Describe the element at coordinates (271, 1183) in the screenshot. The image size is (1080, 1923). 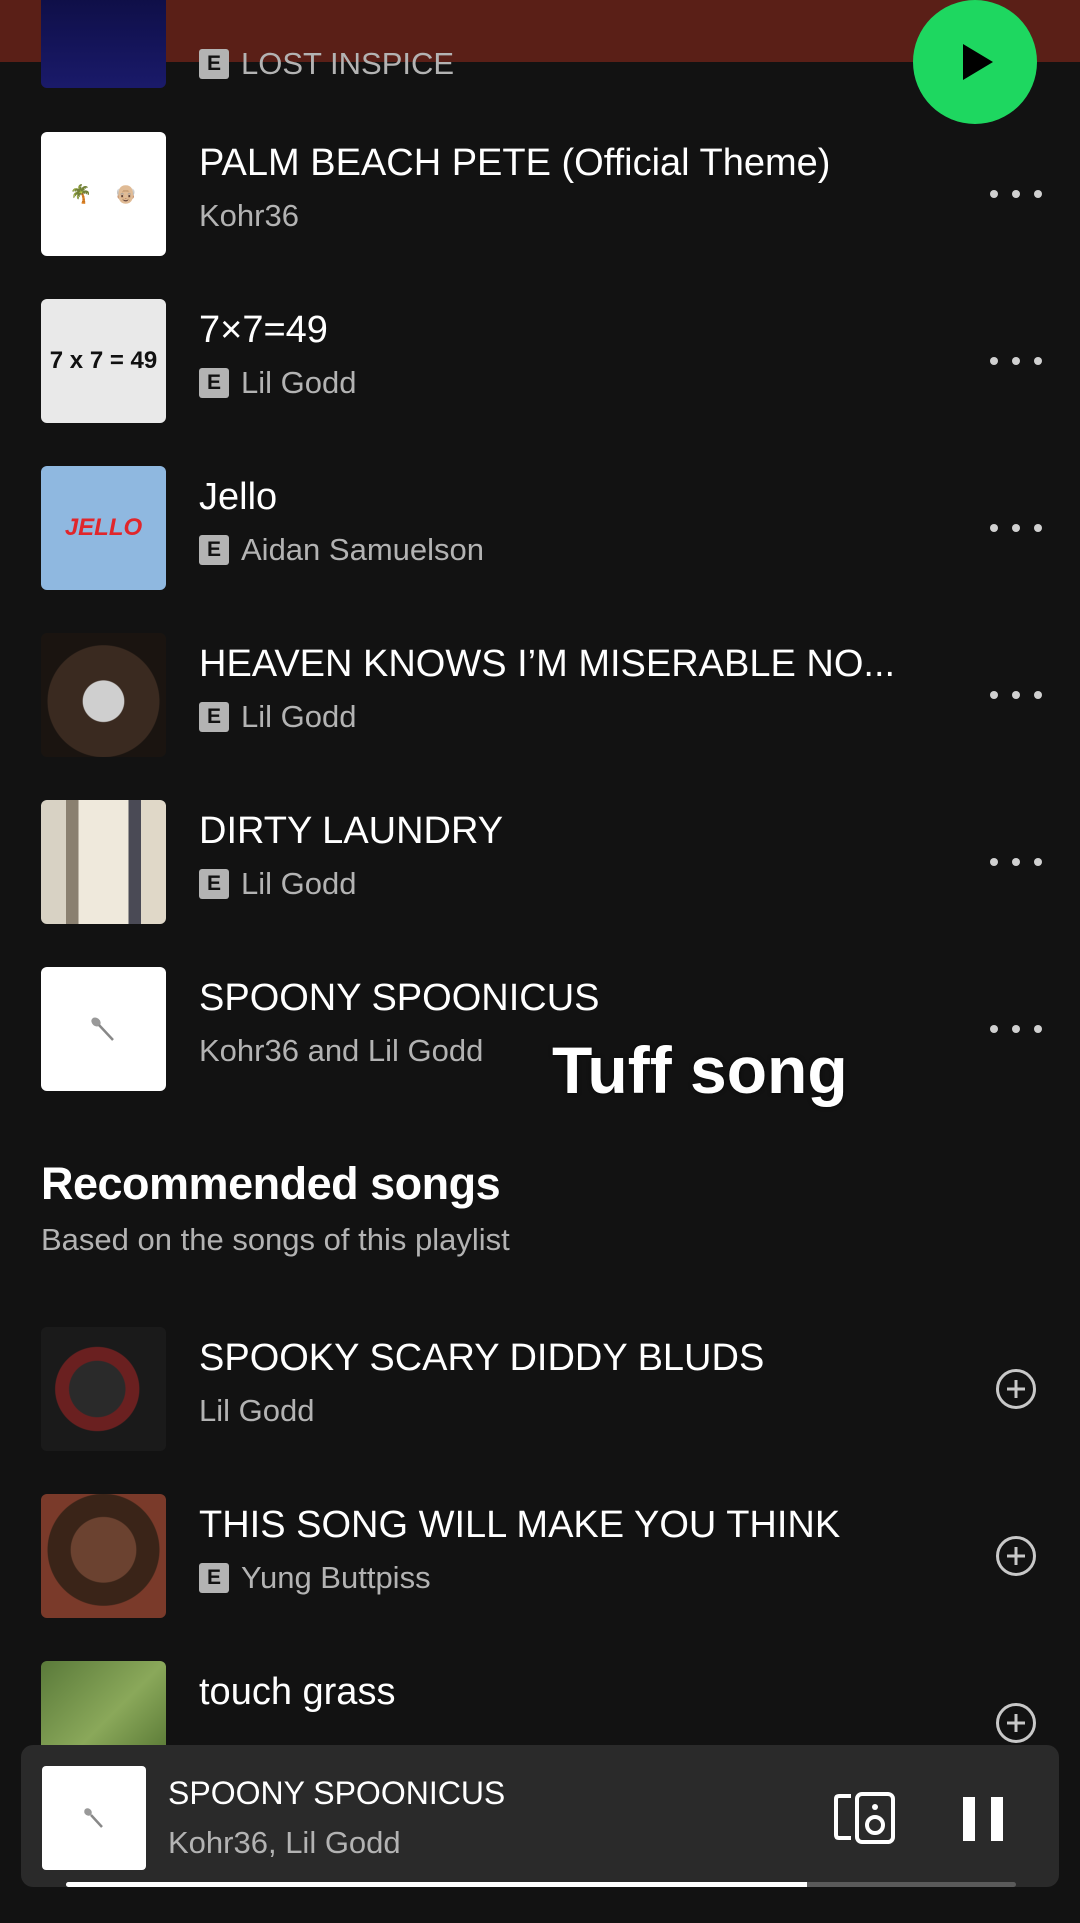
I see `section-title: Recommended songs` at that location.